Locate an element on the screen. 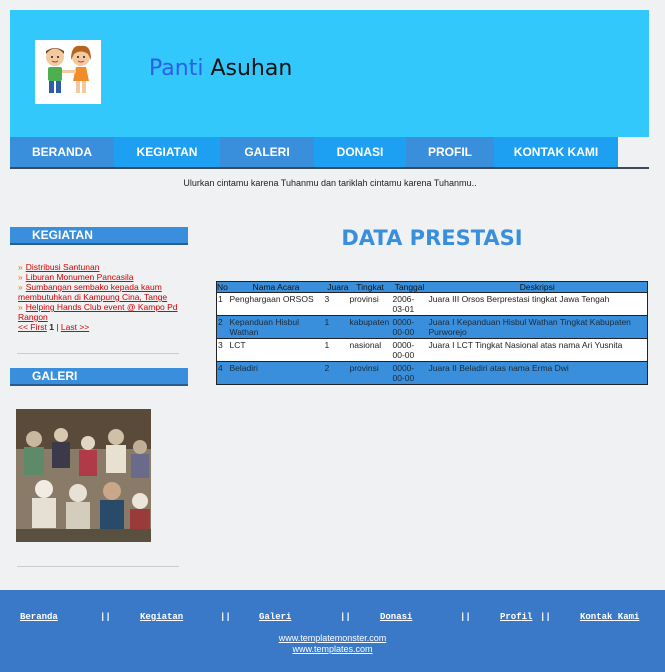 This screenshot has height=672, width=665. cell-tingkat: kabupaten is located at coordinates (370, 327).